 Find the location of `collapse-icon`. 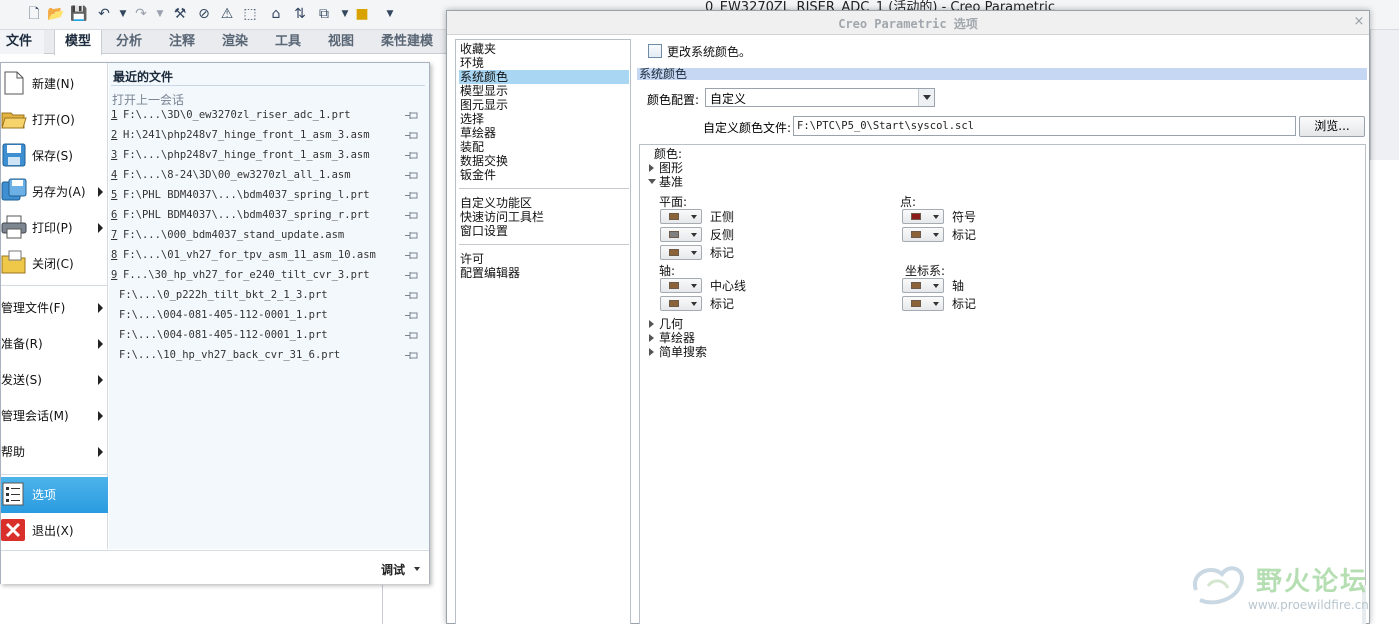

collapse-icon is located at coordinates (652, 181).